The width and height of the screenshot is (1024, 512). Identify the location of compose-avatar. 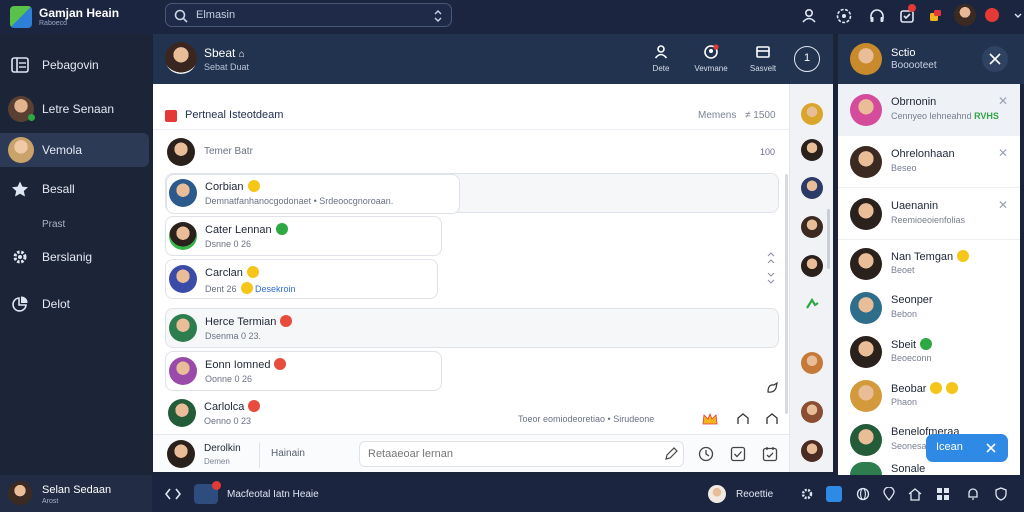
(181, 454).